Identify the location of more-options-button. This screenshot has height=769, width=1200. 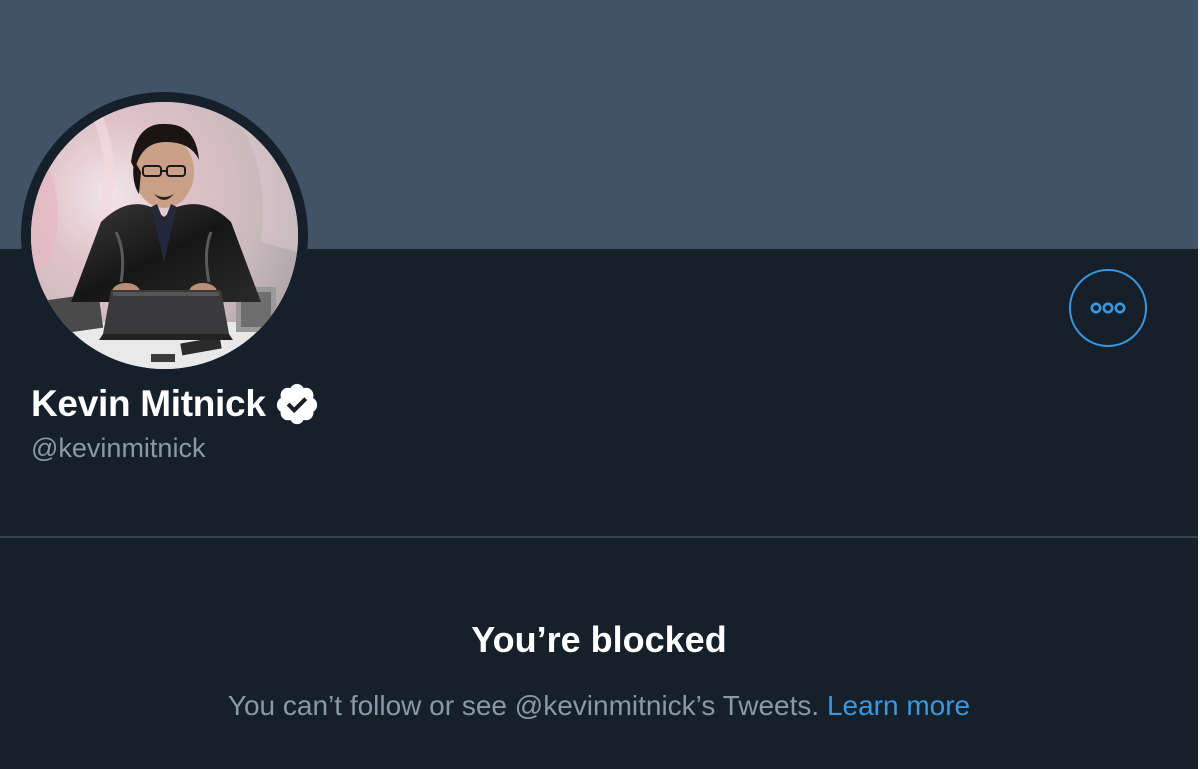
(1108, 308).